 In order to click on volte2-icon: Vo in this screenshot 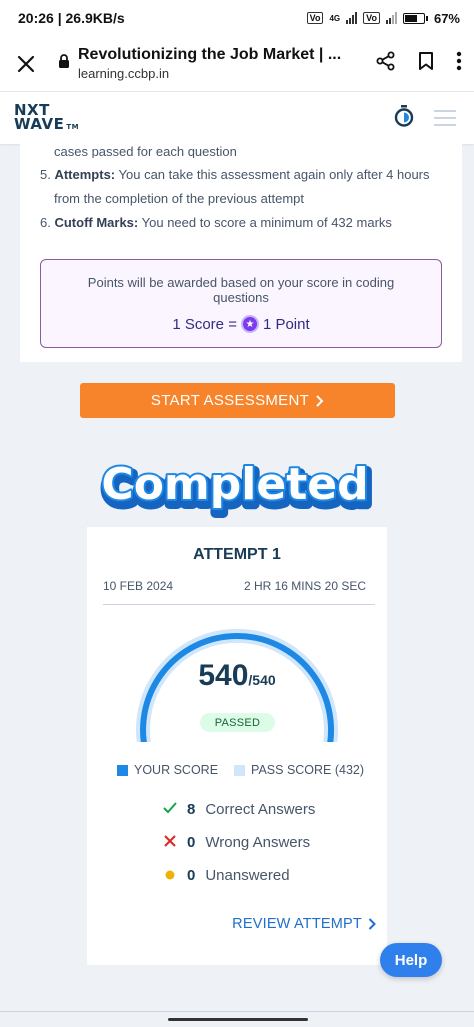, I will do `click(371, 18)`.